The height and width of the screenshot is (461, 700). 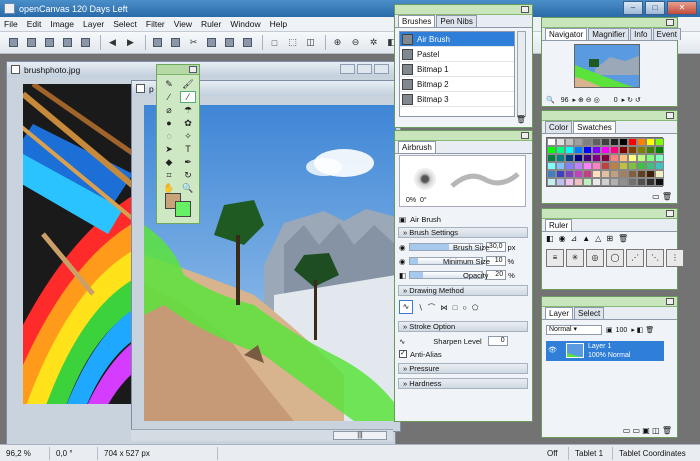 What do you see at coordinates (566, 34) in the screenshot?
I see `tab-navigator: Navigator` at bounding box center [566, 34].